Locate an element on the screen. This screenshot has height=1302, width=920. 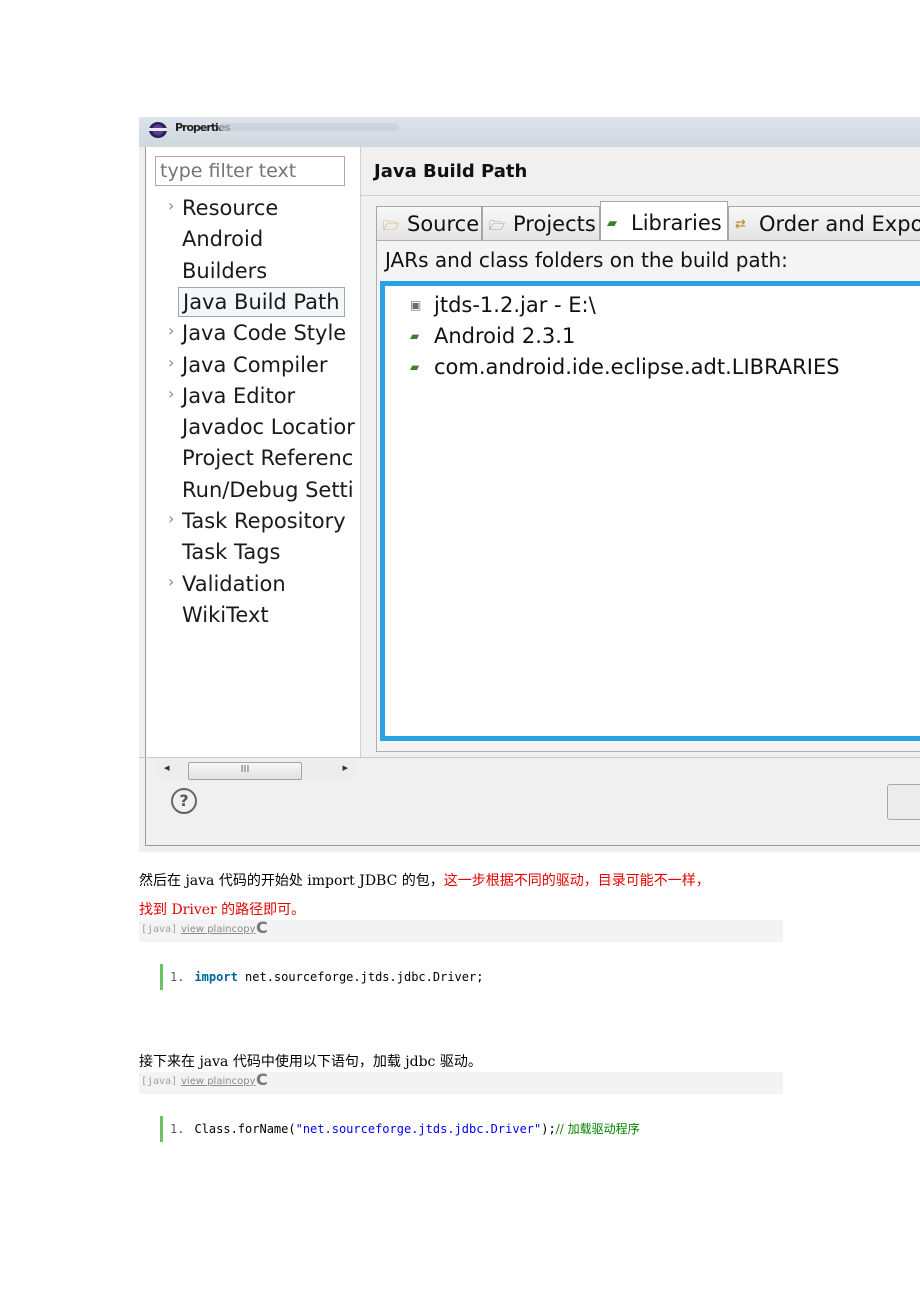
tree-item: Javadoc Locatior is located at coordinates (253, 427).